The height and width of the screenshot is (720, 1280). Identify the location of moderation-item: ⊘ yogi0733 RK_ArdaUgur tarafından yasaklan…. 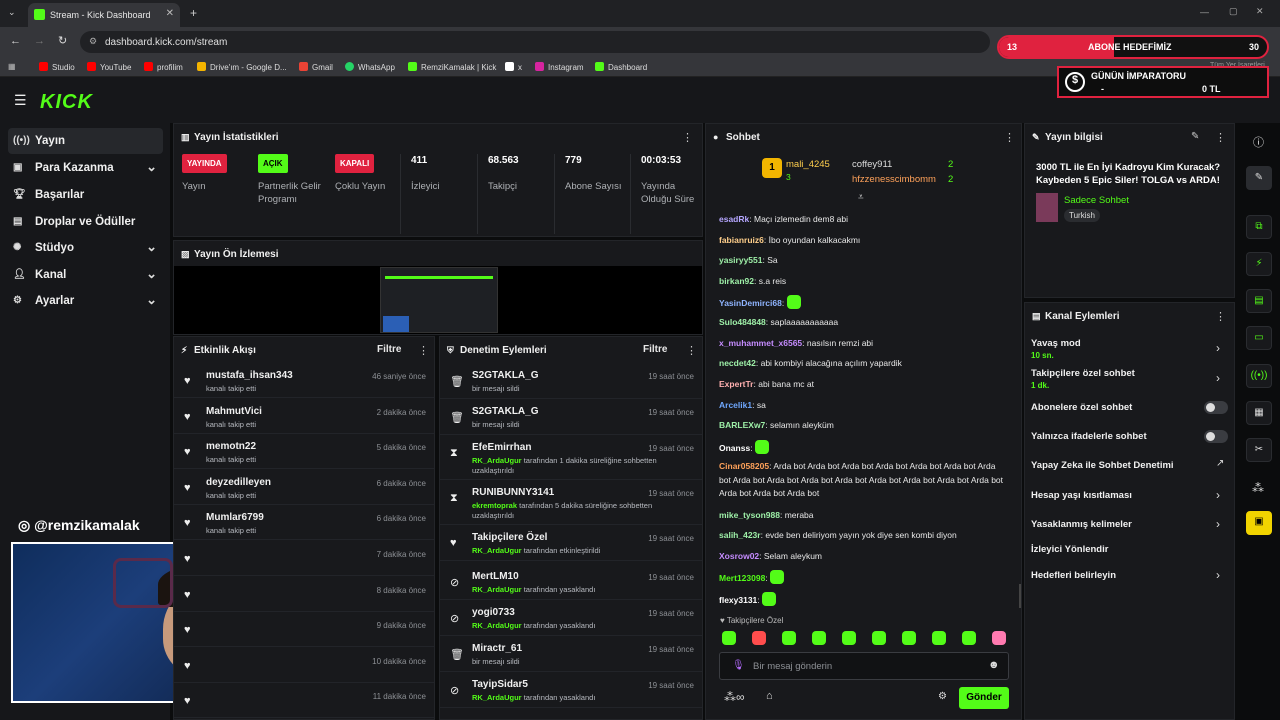
(571, 618).